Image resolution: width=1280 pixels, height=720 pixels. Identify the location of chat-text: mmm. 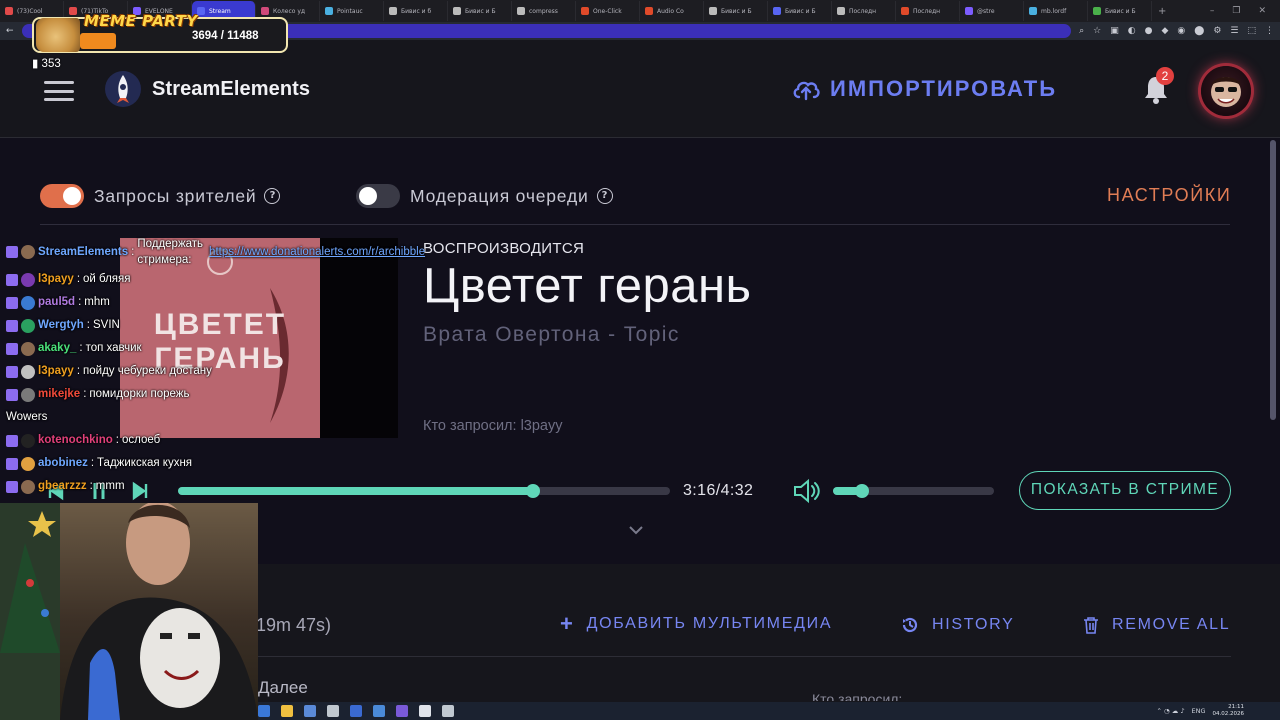
(110, 486).